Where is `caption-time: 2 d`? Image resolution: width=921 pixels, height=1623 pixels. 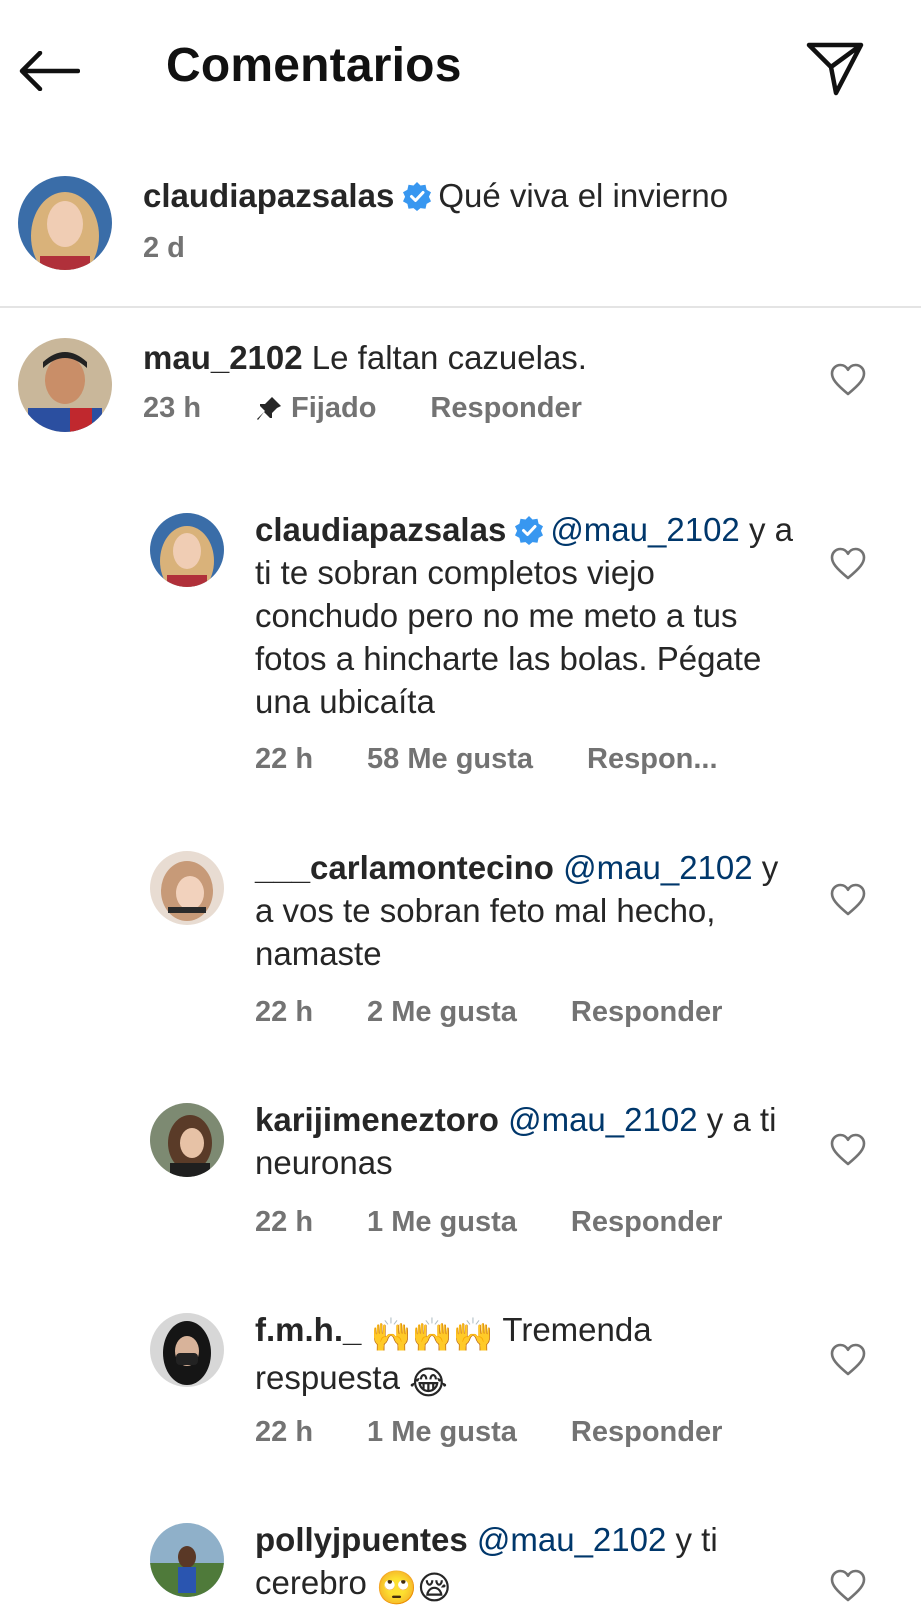
caption-time: 2 d is located at coordinates (164, 248).